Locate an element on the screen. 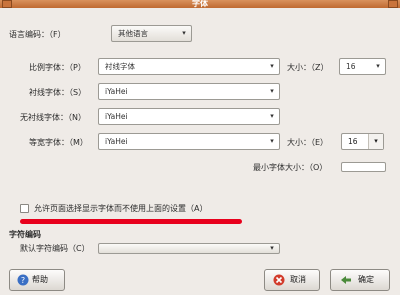  sans-serif-label: 无衬线字体：（N） is located at coordinates (53, 117).